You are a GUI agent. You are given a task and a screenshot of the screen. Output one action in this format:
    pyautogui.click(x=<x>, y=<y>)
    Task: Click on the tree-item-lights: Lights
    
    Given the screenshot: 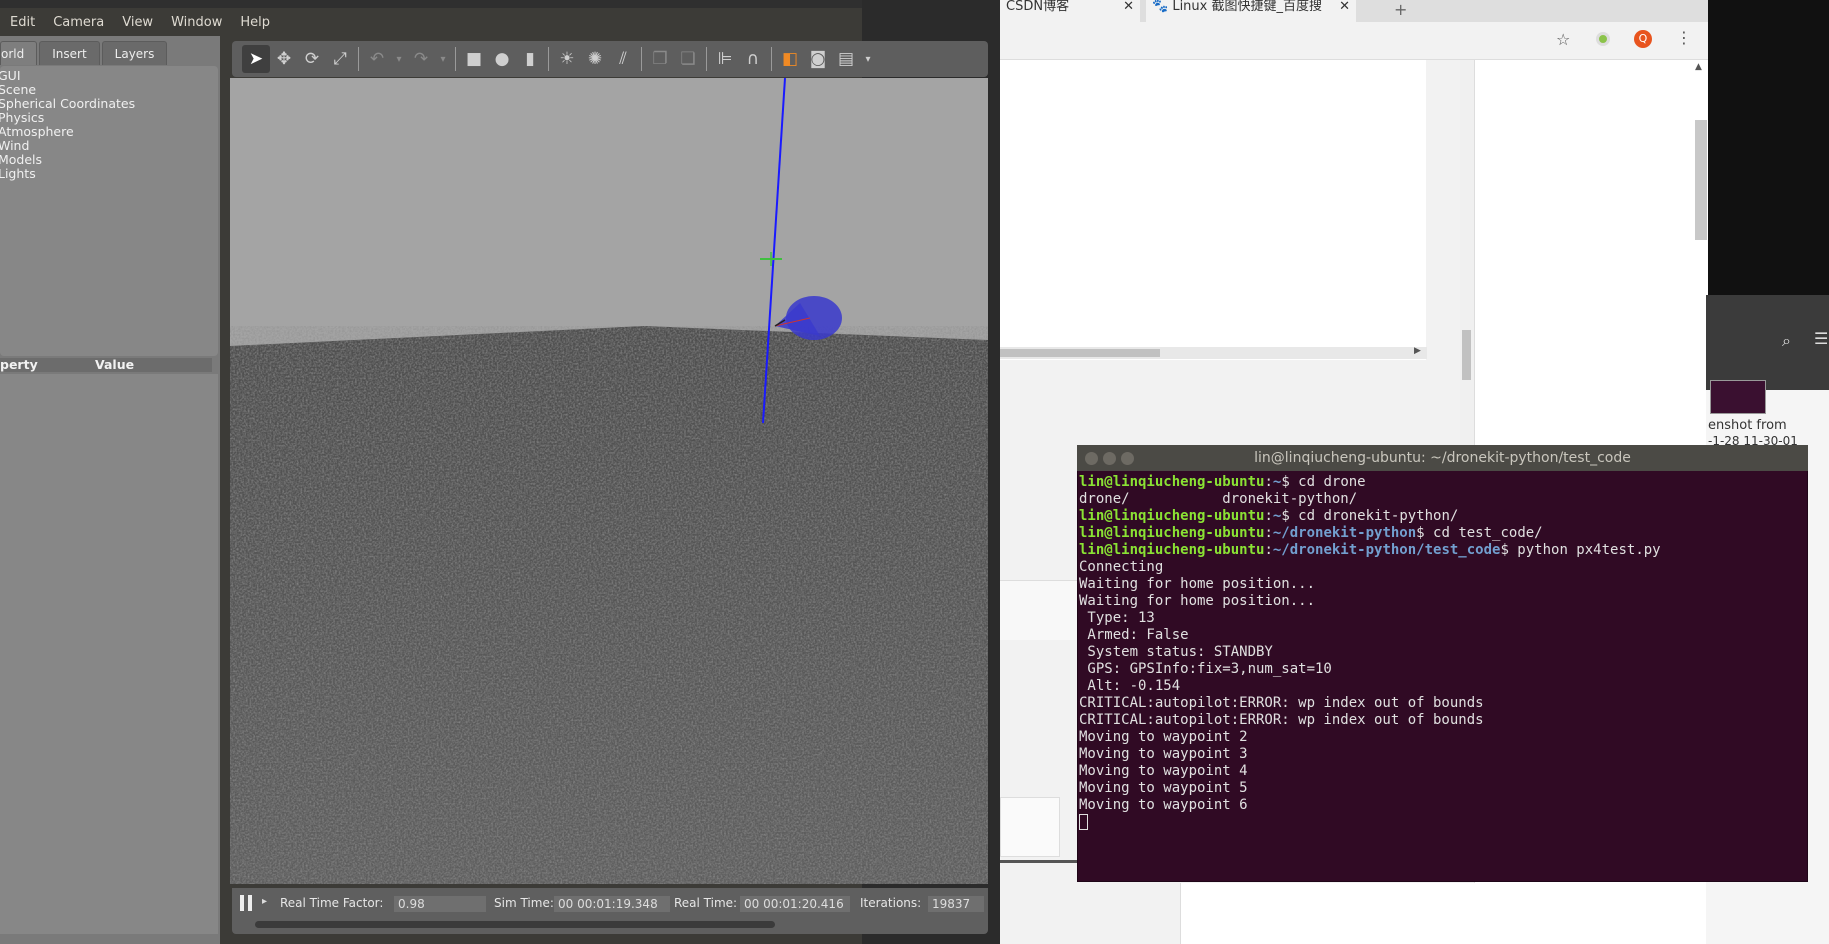 What is the action you would take?
    pyautogui.click(x=109, y=174)
    